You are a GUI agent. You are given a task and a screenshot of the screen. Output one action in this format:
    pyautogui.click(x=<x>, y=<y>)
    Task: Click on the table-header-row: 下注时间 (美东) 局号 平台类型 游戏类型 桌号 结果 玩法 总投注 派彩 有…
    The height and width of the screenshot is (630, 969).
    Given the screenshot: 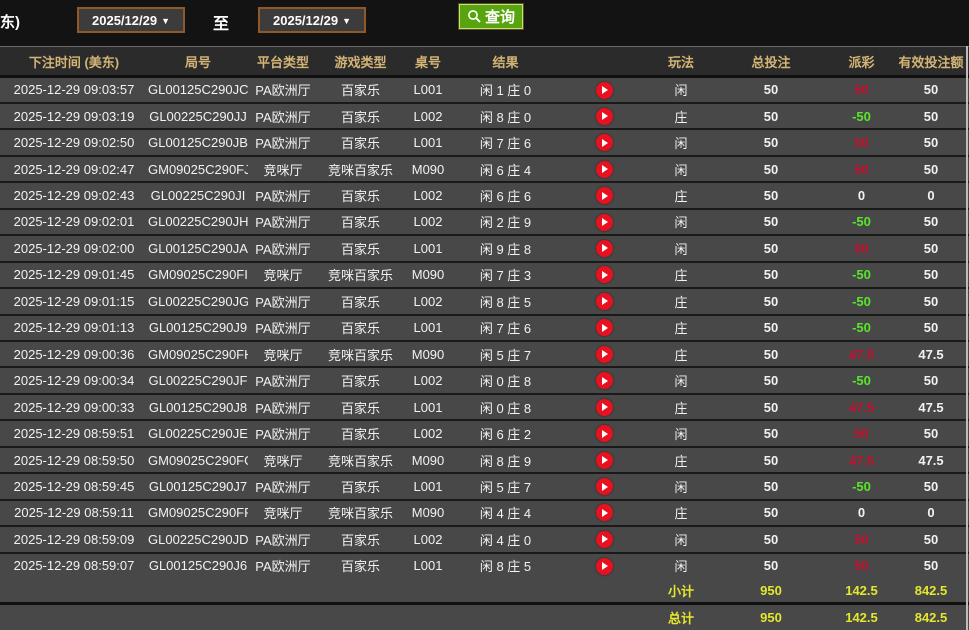 What is the action you would take?
    pyautogui.click(x=484, y=62)
    